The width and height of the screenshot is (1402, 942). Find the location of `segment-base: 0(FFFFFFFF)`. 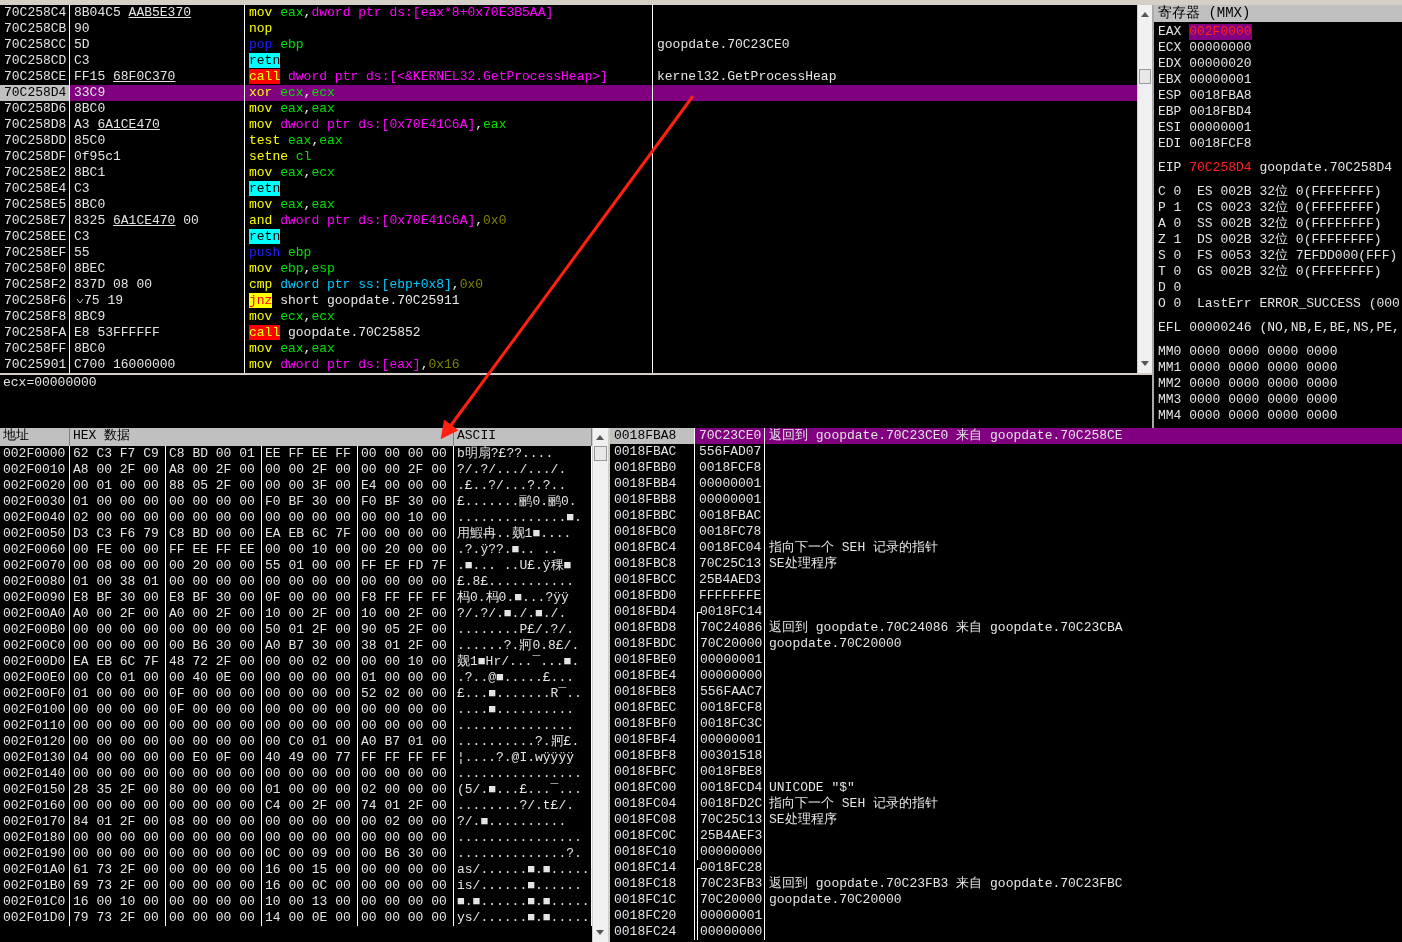

segment-base: 0(FFFFFFFF) is located at coordinates (1338, 224).